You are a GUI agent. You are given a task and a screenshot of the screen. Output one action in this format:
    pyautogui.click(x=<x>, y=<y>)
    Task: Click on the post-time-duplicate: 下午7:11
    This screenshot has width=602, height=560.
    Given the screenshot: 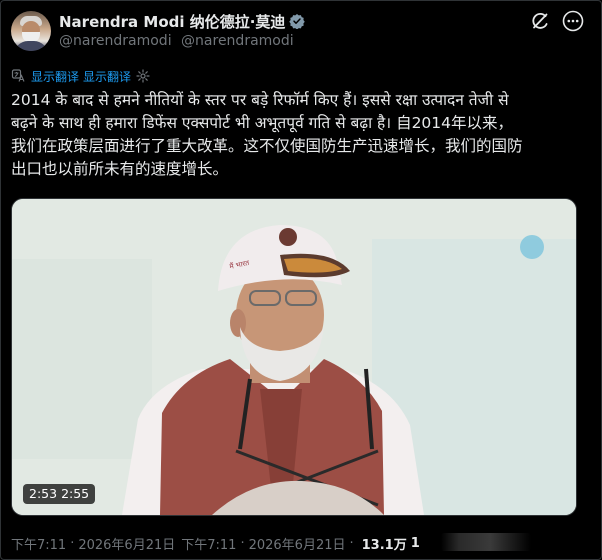 What is the action you would take?
    pyautogui.click(x=208, y=543)
    